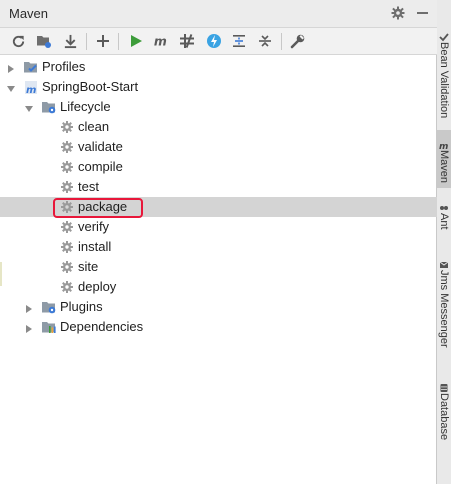 The width and height of the screenshot is (451, 484). Describe the element at coordinates (18, 41) in the screenshot. I see `refresh-icon` at that location.